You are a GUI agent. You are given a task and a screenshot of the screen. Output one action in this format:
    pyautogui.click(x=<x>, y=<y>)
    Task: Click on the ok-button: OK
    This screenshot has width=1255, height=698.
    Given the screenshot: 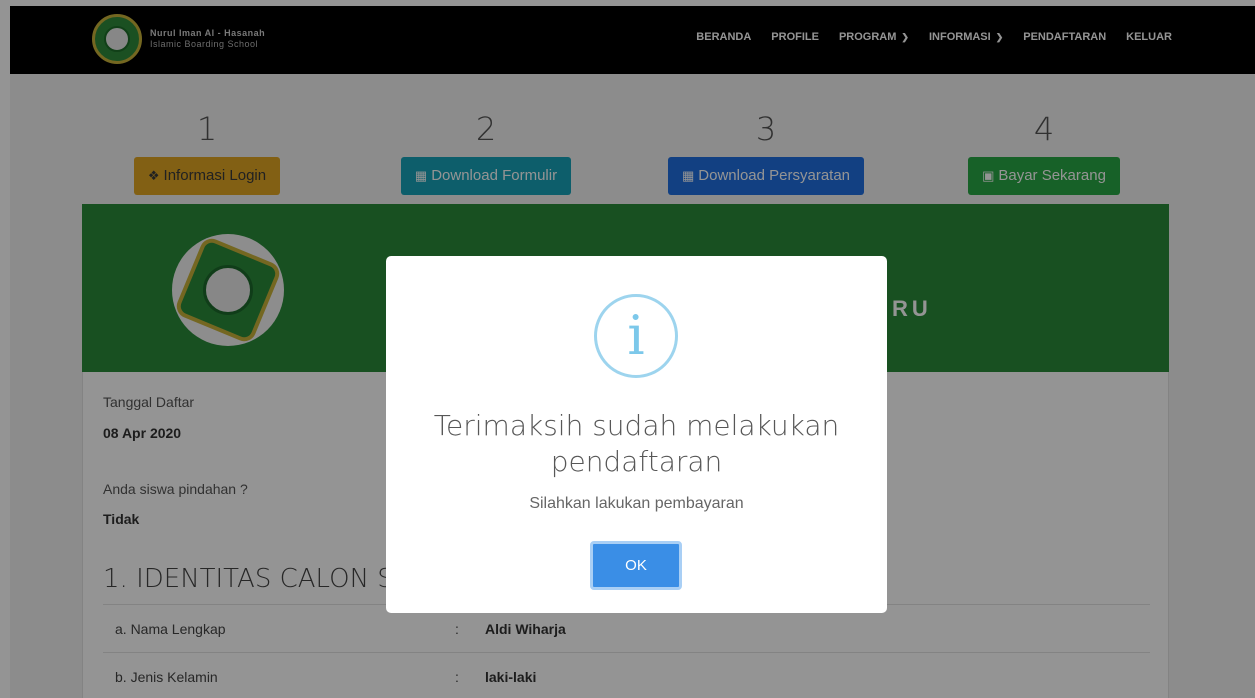 What is the action you would take?
    pyautogui.click(x=636, y=565)
    